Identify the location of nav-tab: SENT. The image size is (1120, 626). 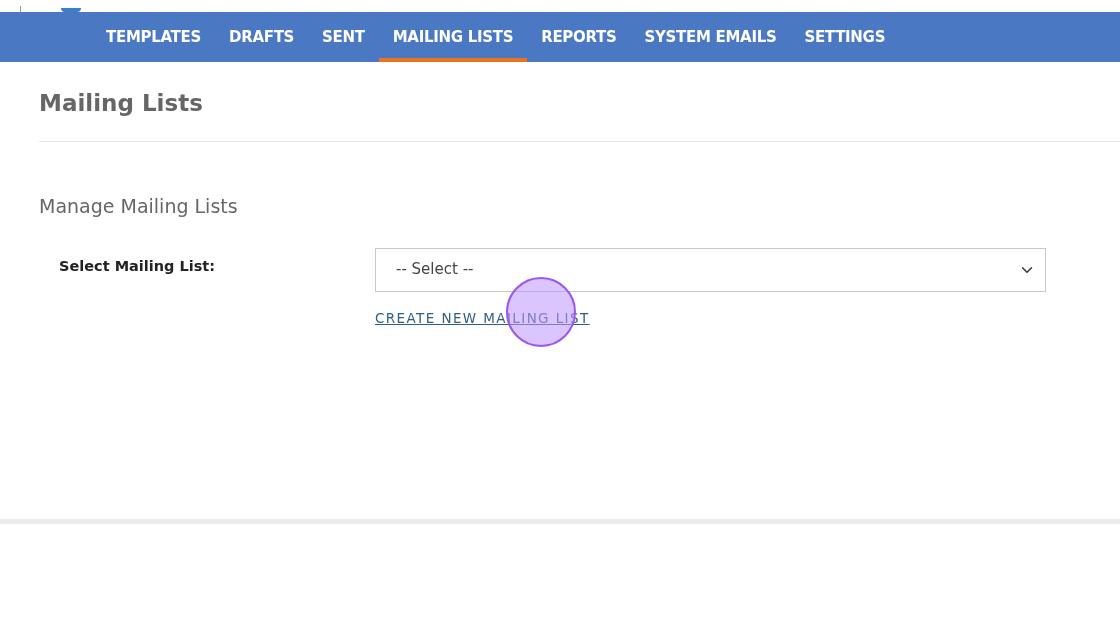
(343, 37).